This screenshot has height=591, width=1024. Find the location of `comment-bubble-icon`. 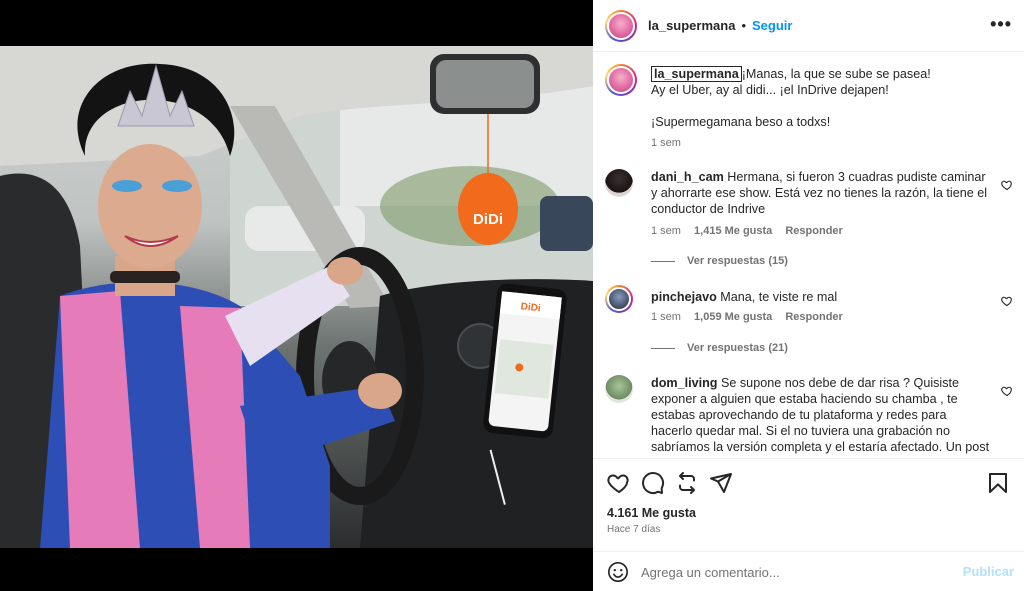

comment-bubble-icon is located at coordinates (653, 483).